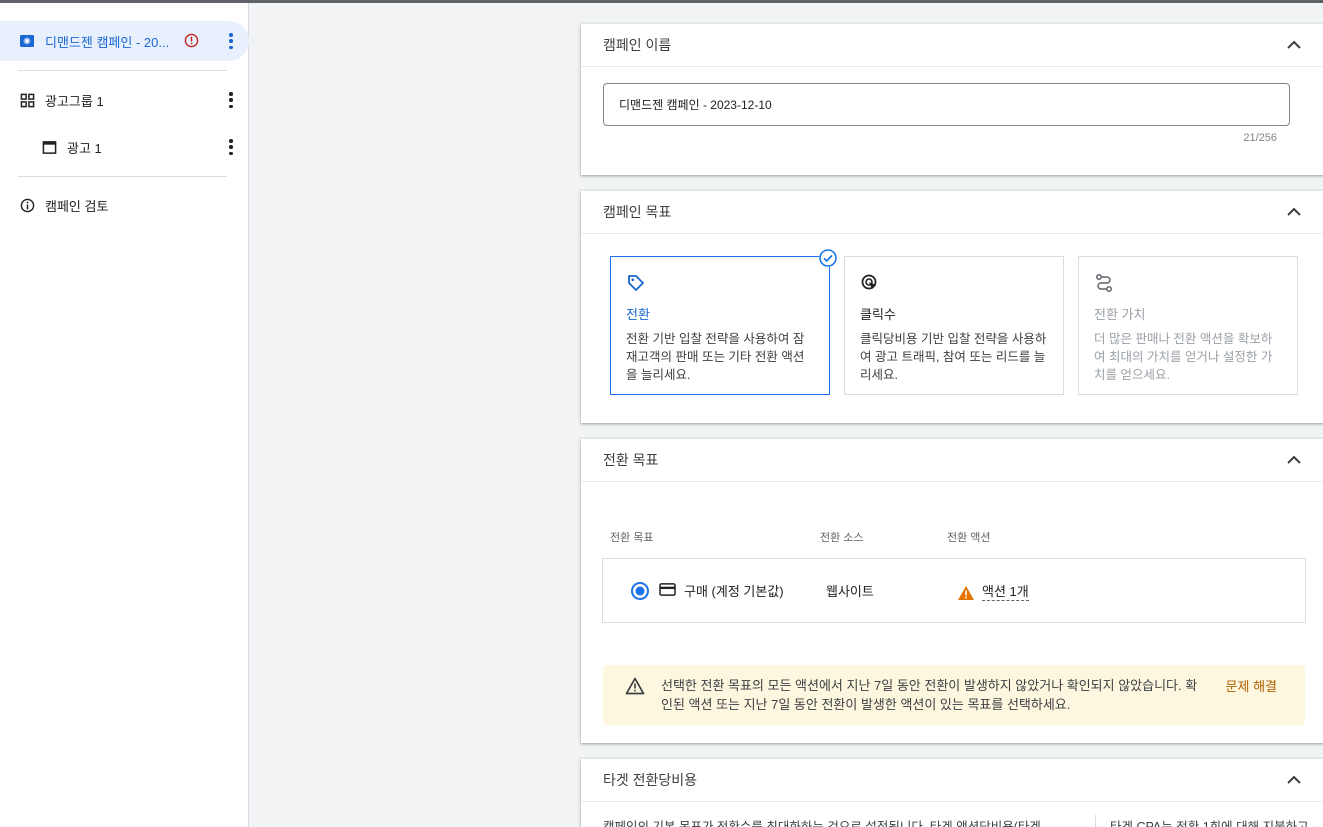  What do you see at coordinates (74, 101) in the screenshot?
I see `sidebar-item-label: 광고그룹 1` at bounding box center [74, 101].